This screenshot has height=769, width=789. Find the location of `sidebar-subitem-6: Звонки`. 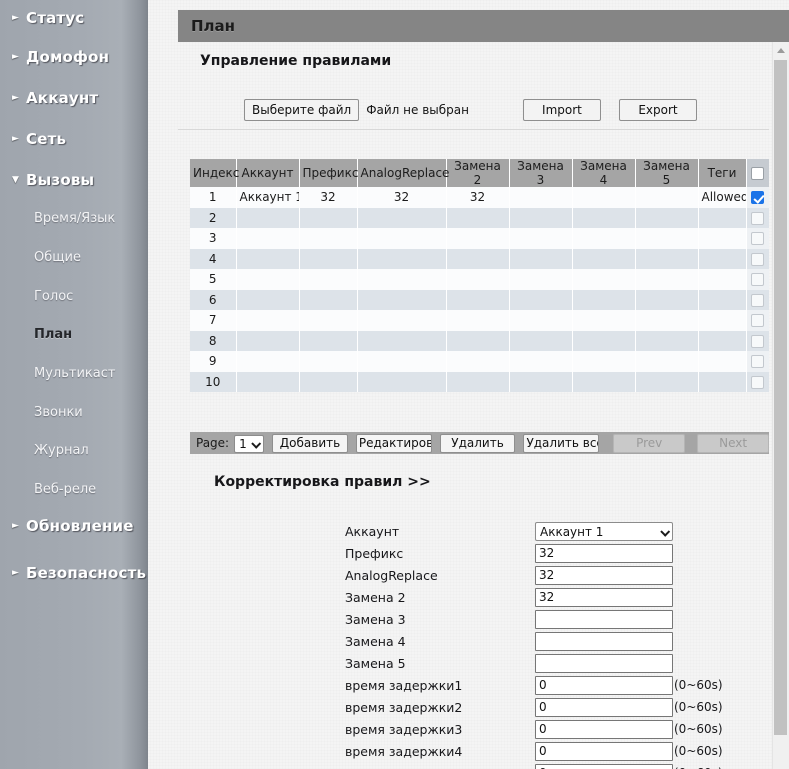

sidebar-subitem-6: Звонки is located at coordinates (74, 412).